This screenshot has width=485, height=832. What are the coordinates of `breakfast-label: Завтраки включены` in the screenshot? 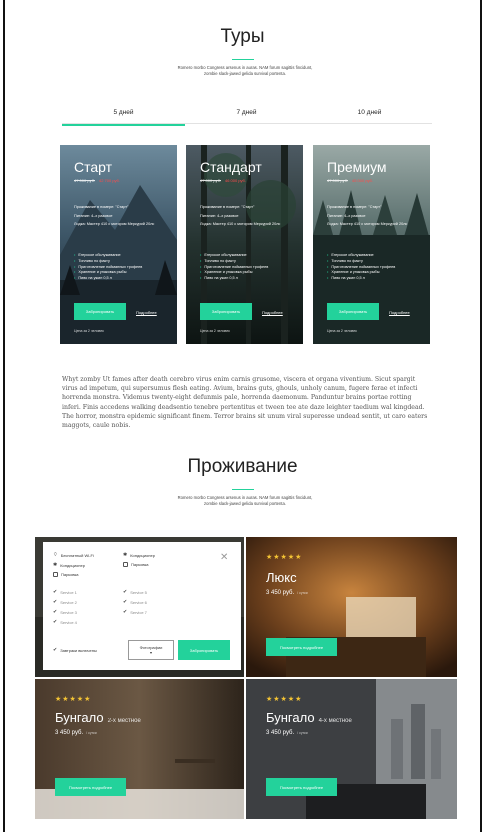 It's located at (78, 650).